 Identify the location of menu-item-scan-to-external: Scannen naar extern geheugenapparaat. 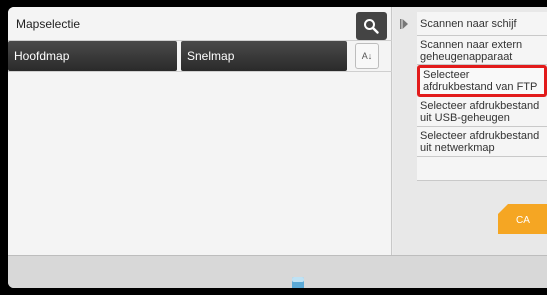
(482, 50).